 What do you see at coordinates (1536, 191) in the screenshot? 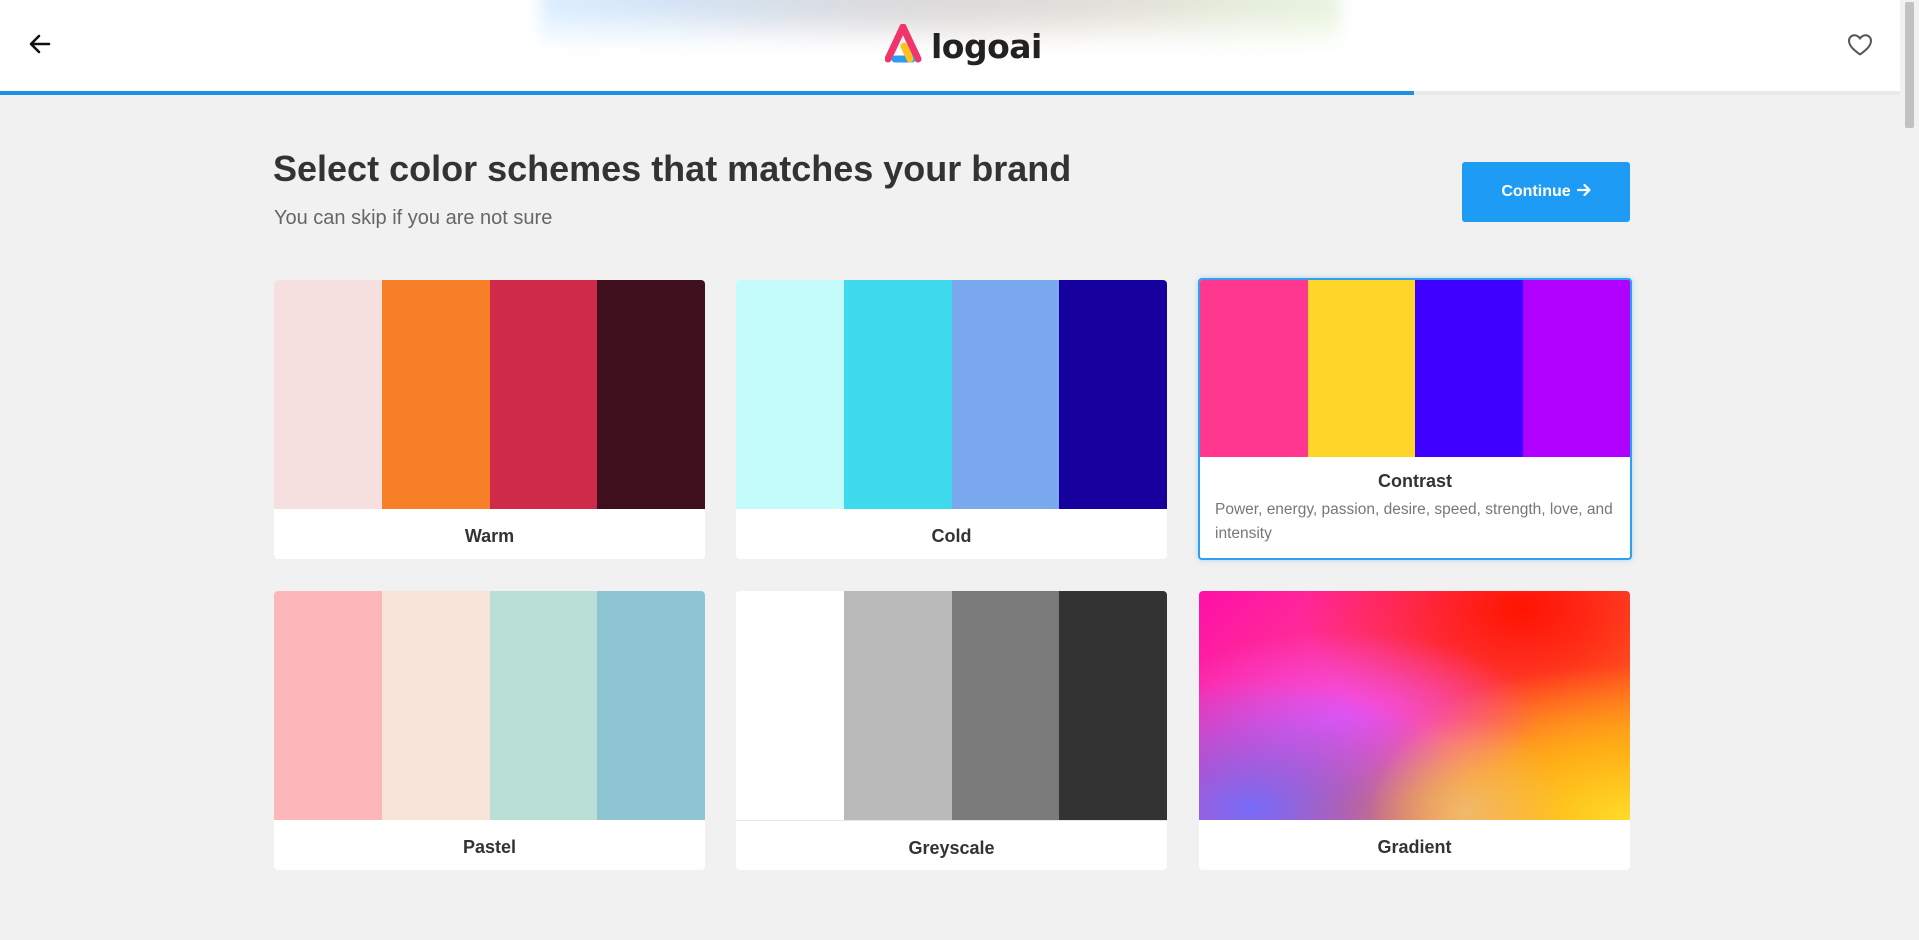
I see `continue-button-label: Continue` at bounding box center [1536, 191].